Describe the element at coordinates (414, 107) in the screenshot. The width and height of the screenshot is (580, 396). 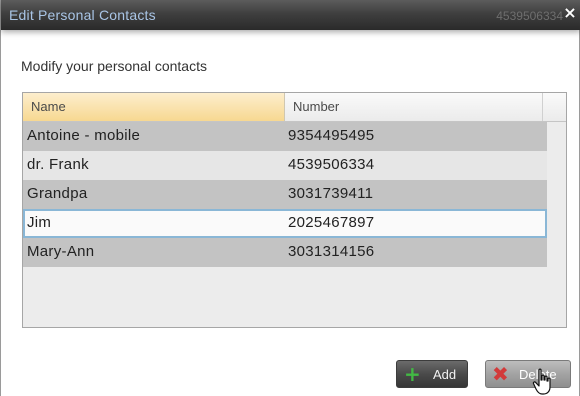
I see `column-header-number: Number` at that location.